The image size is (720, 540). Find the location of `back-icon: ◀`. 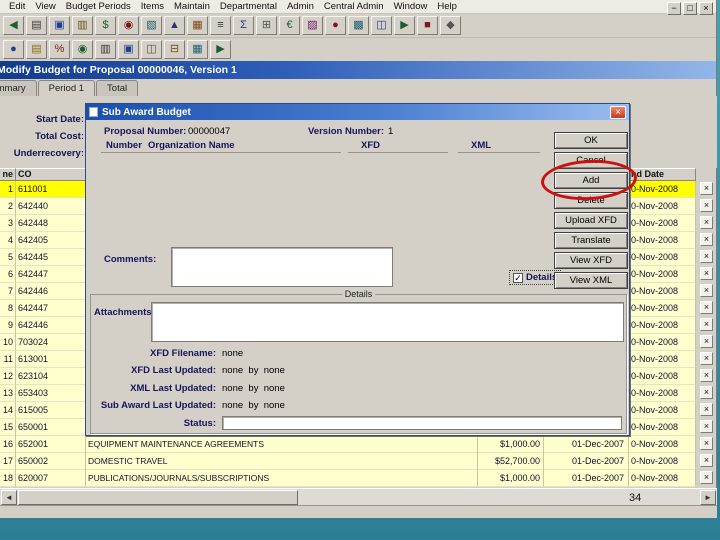

back-icon: ◀ is located at coordinates (13, 25).